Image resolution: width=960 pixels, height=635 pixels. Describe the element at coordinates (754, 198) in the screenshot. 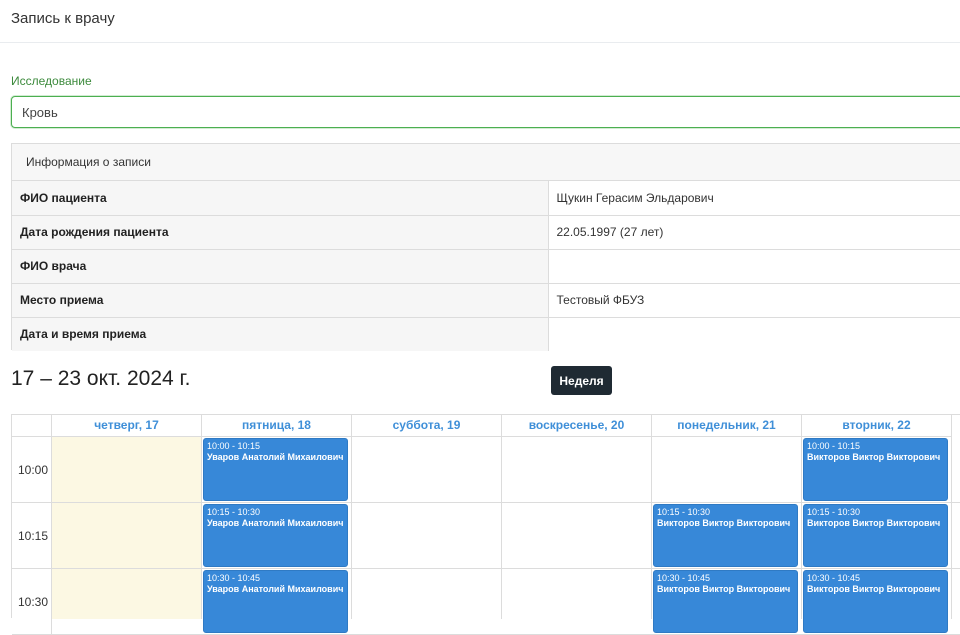

I see `info-value: Щукин Герасим Эльдарович` at that location.